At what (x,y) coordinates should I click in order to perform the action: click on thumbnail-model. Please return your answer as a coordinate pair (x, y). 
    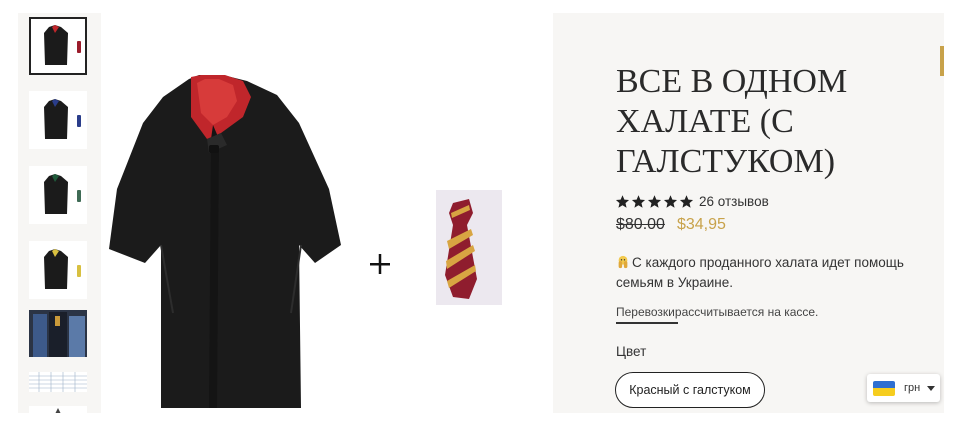
    Looking at the image, I should click on (58, 409).